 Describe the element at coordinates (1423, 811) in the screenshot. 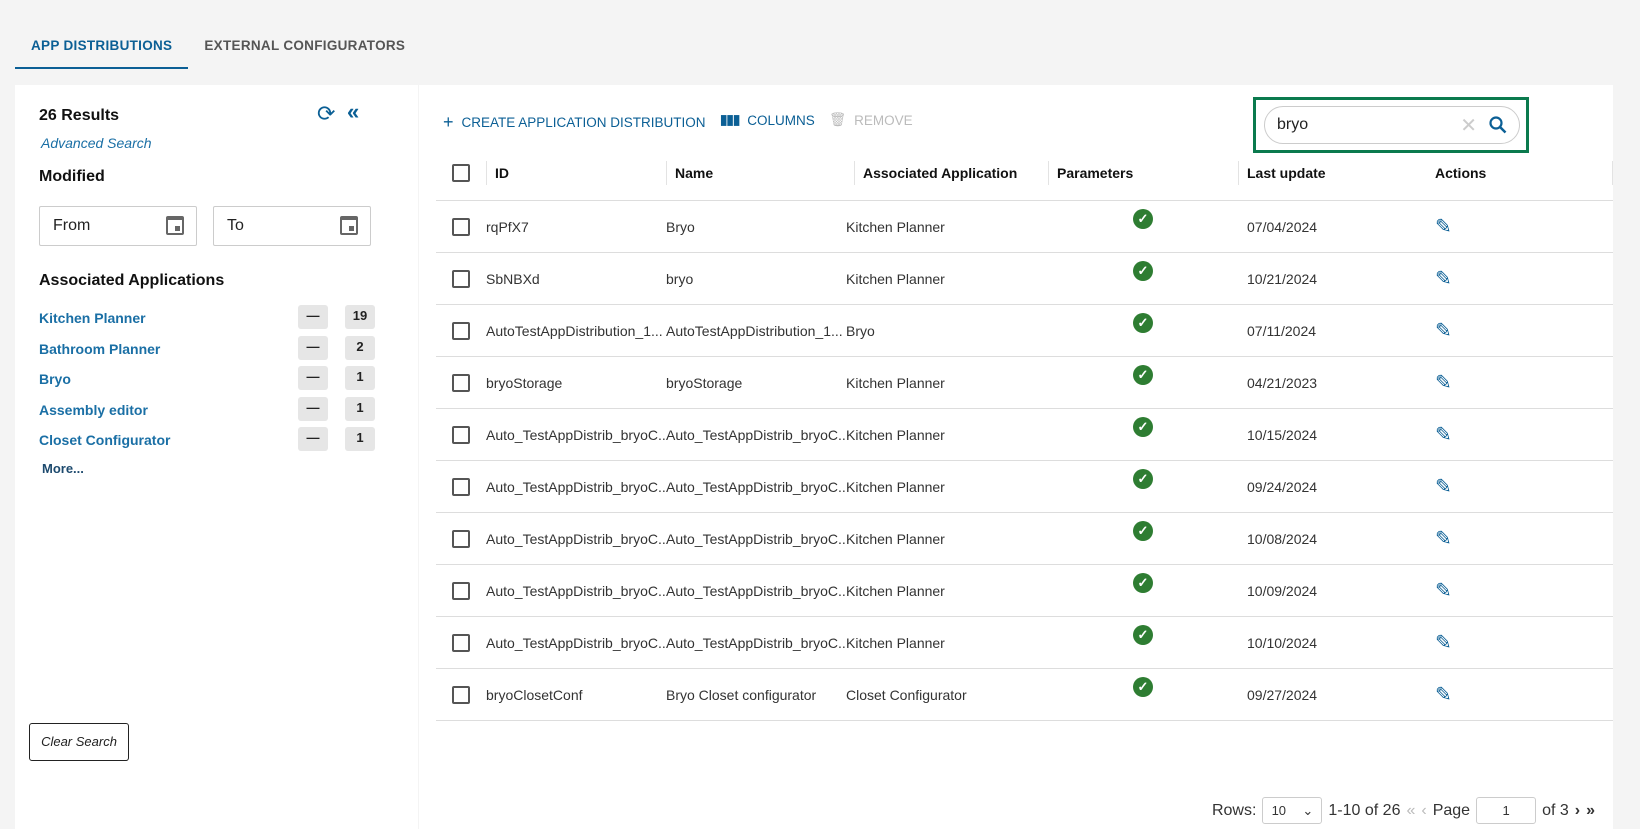

I see `prev-page-icon: ‹` at that location.